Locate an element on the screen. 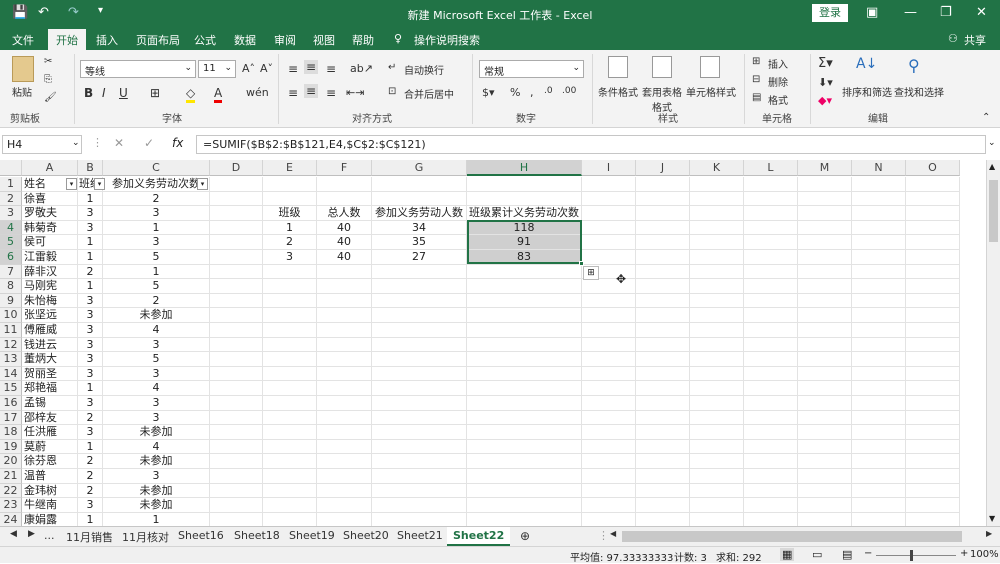 Image resolution: width=1000 pixels, height=564 pixels. row-header: 14 is located at coordinates (11, 374).